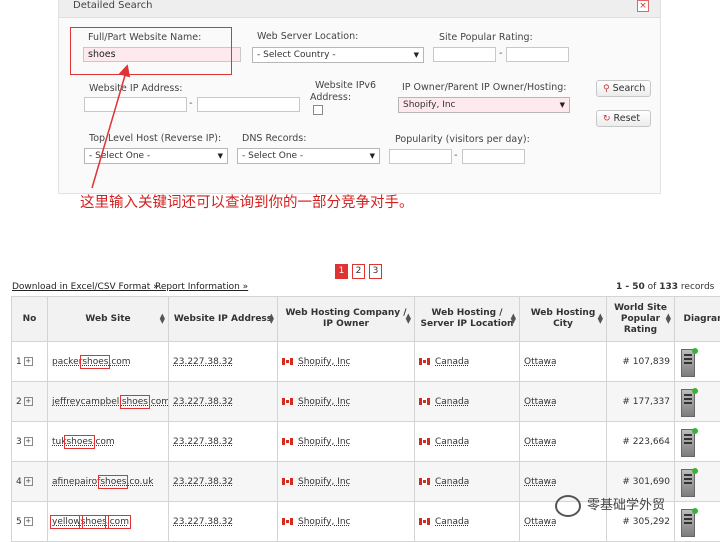  What do you see at coordinates (90, 522) in the screenshot?
I see `site-link: yellowshoes.com` at bounding box center [90, 522].